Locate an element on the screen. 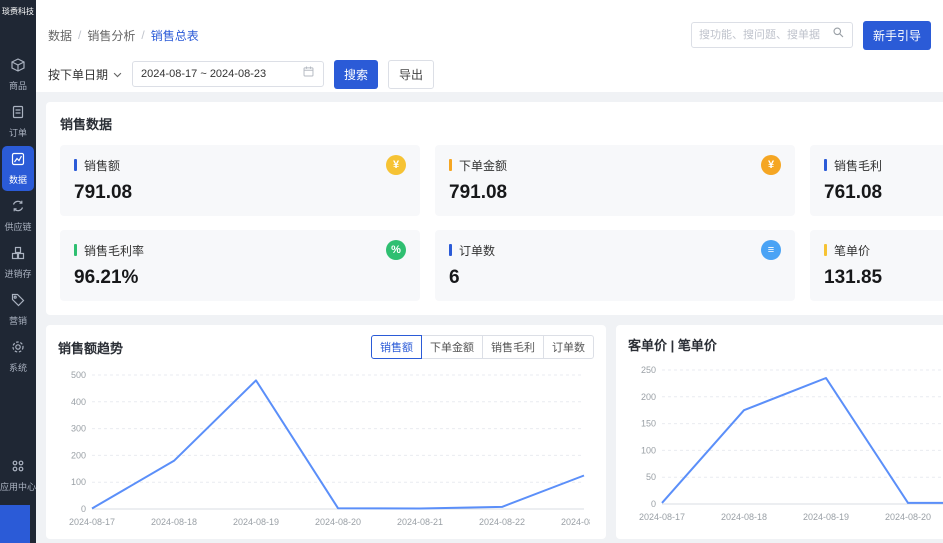 Image resolution: width=943 pixels, height=543 pixels. sidebar-item-supply-chain: 供应链 is located at coordinates (18, 215).